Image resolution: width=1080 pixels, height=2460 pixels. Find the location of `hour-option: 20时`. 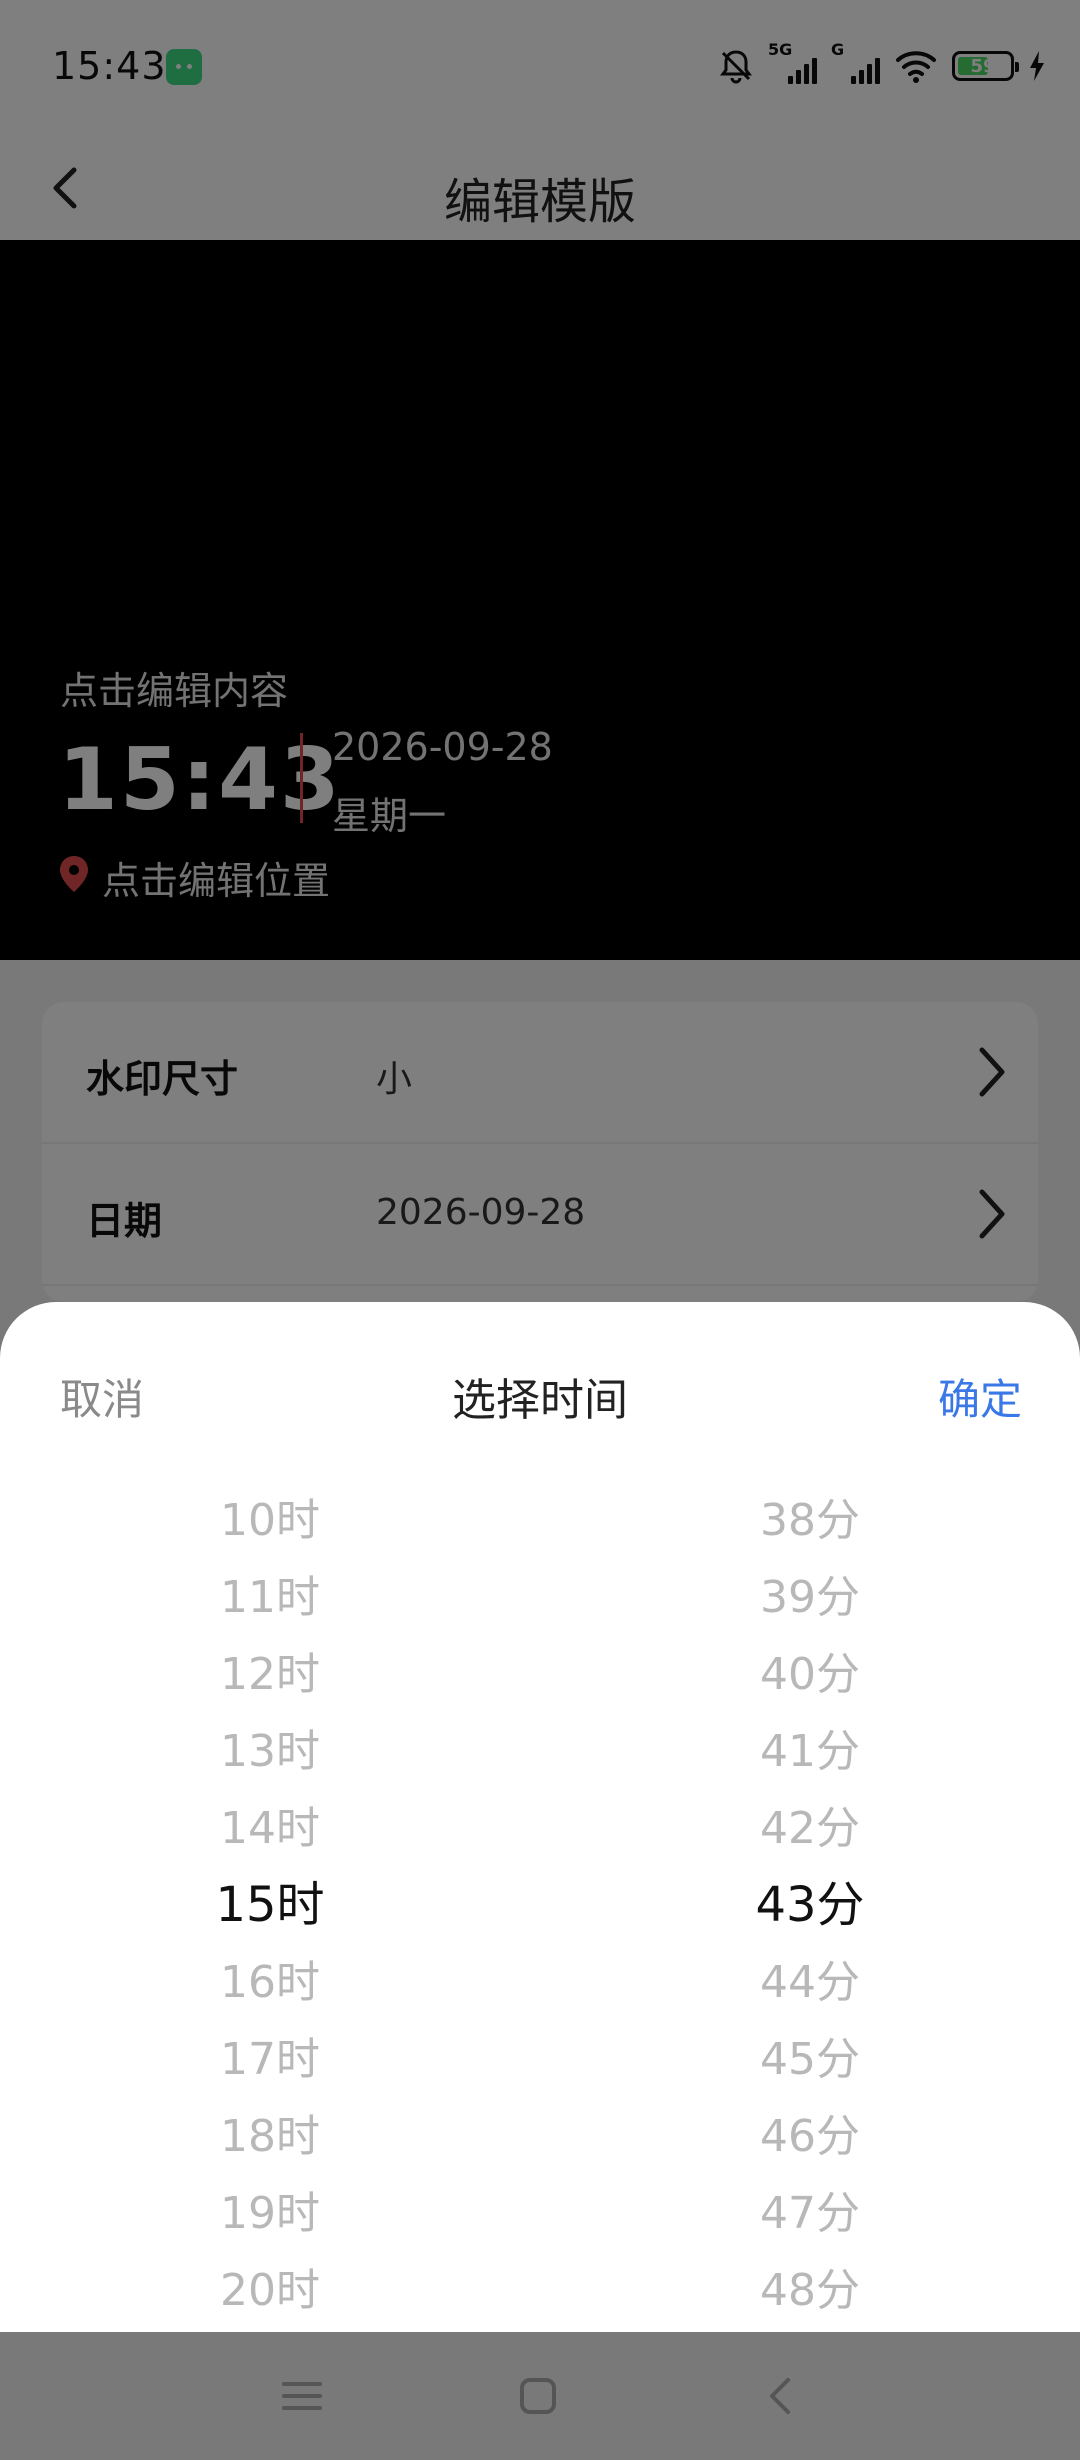

hour-option: 20时 is located at coordinates (270, 2290).